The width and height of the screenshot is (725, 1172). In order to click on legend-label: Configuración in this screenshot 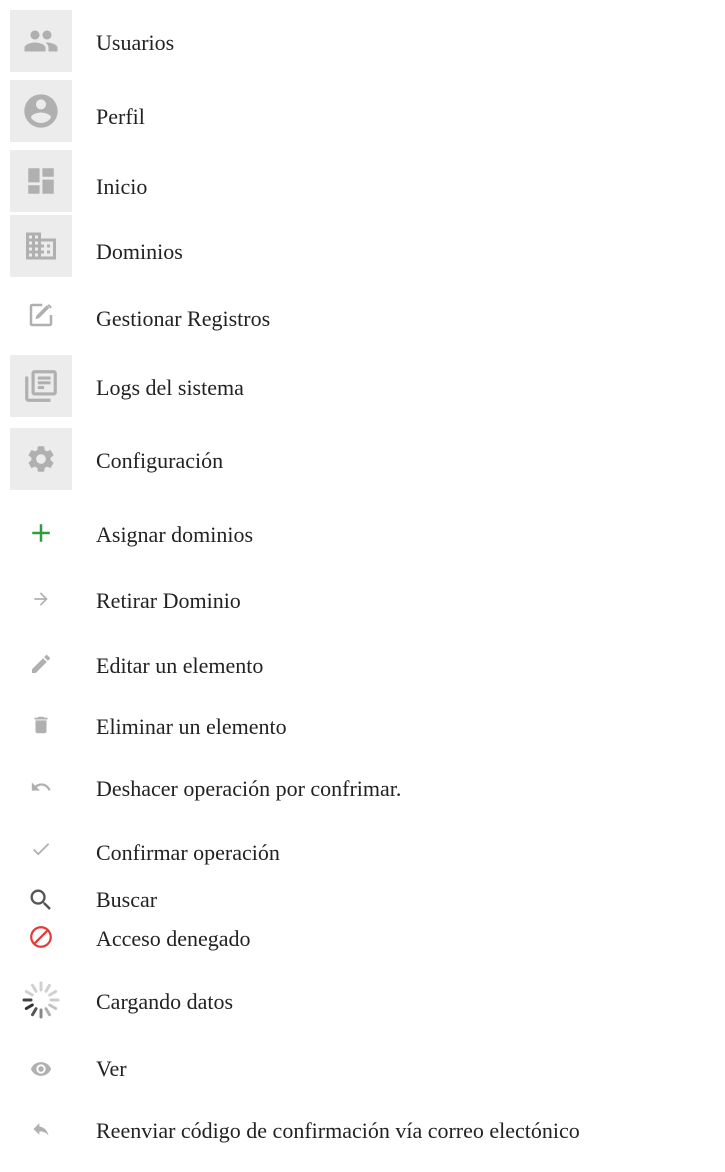, I will do `click(160, 460)`.